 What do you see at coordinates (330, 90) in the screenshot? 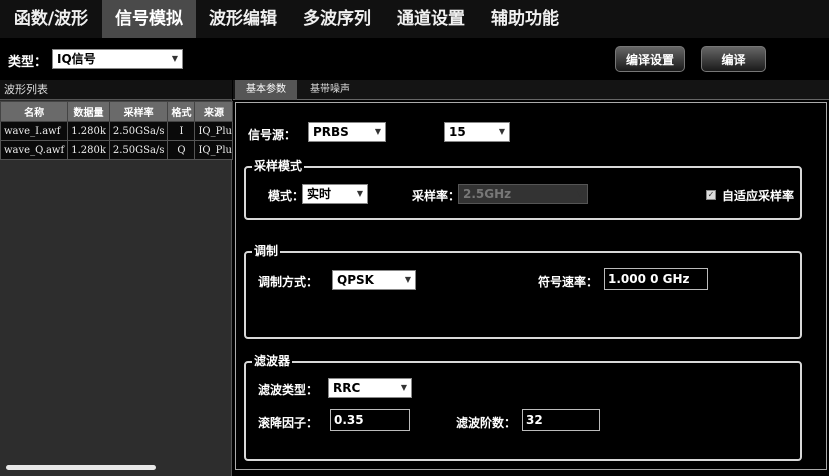
I see `subtab-baseband-noise: 基带噪声` at bounding box center [330, 90].